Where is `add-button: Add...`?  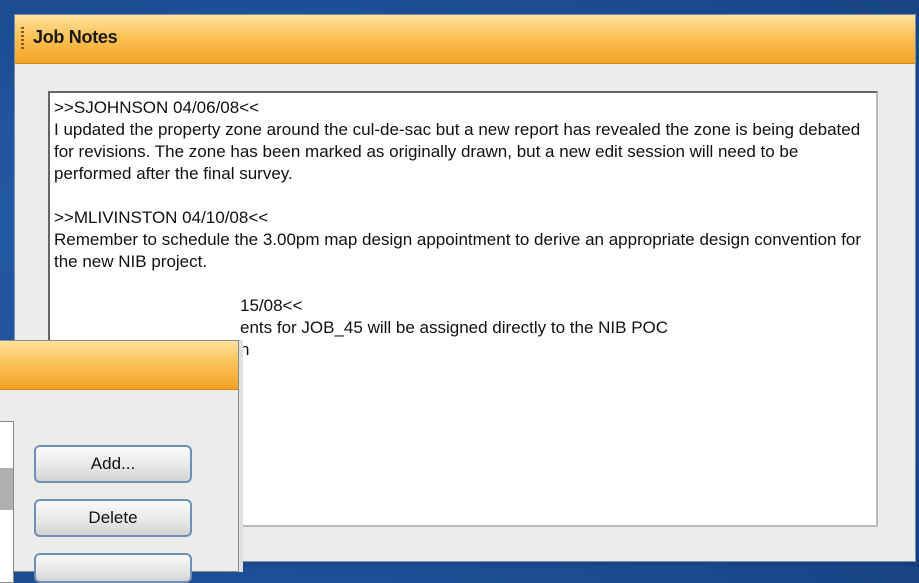 add-button: Add... is located at coordinates (113, 464).